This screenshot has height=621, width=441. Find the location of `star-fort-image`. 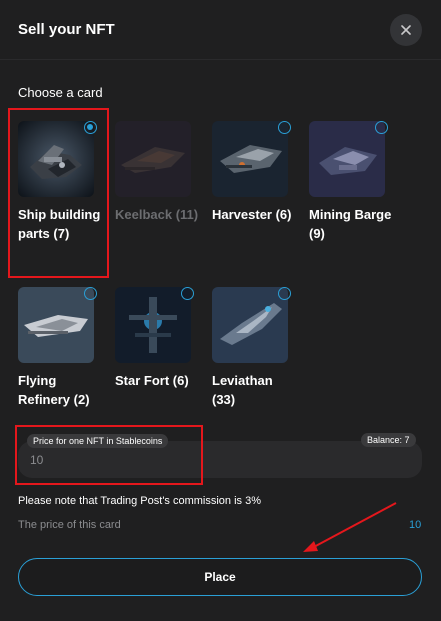

star-fort-image is located at coordinates (153, 325).